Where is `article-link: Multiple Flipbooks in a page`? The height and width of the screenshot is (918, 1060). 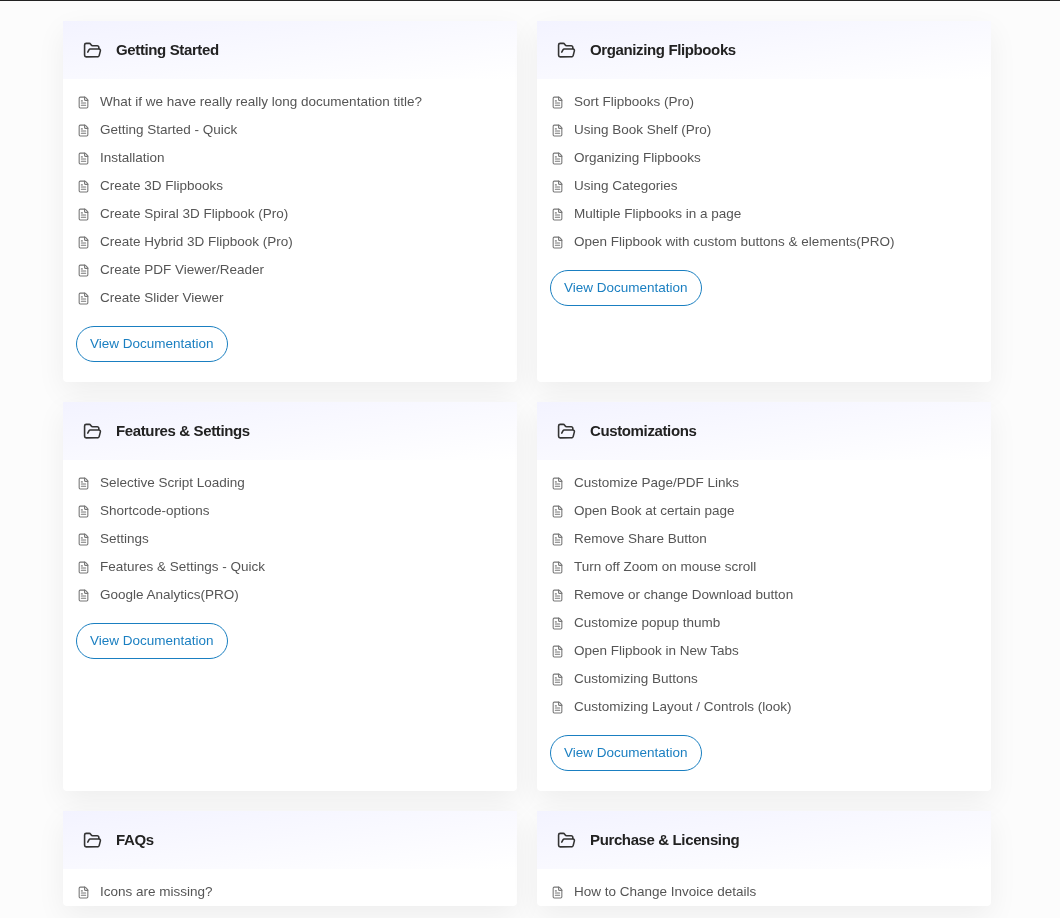
article-link: Multiple Flipbooks in a page is located at coordinates (658, 214).